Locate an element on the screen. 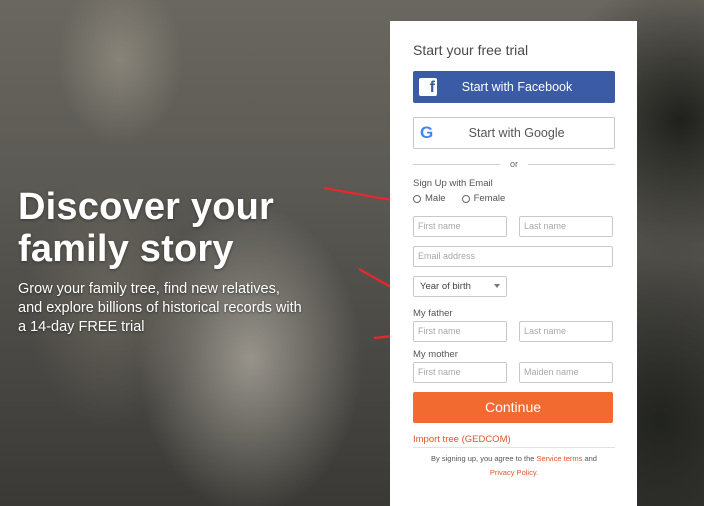 This screenshot has width=704, height=506. panel-title: Start your free trial is located at coordinates (471, 50).